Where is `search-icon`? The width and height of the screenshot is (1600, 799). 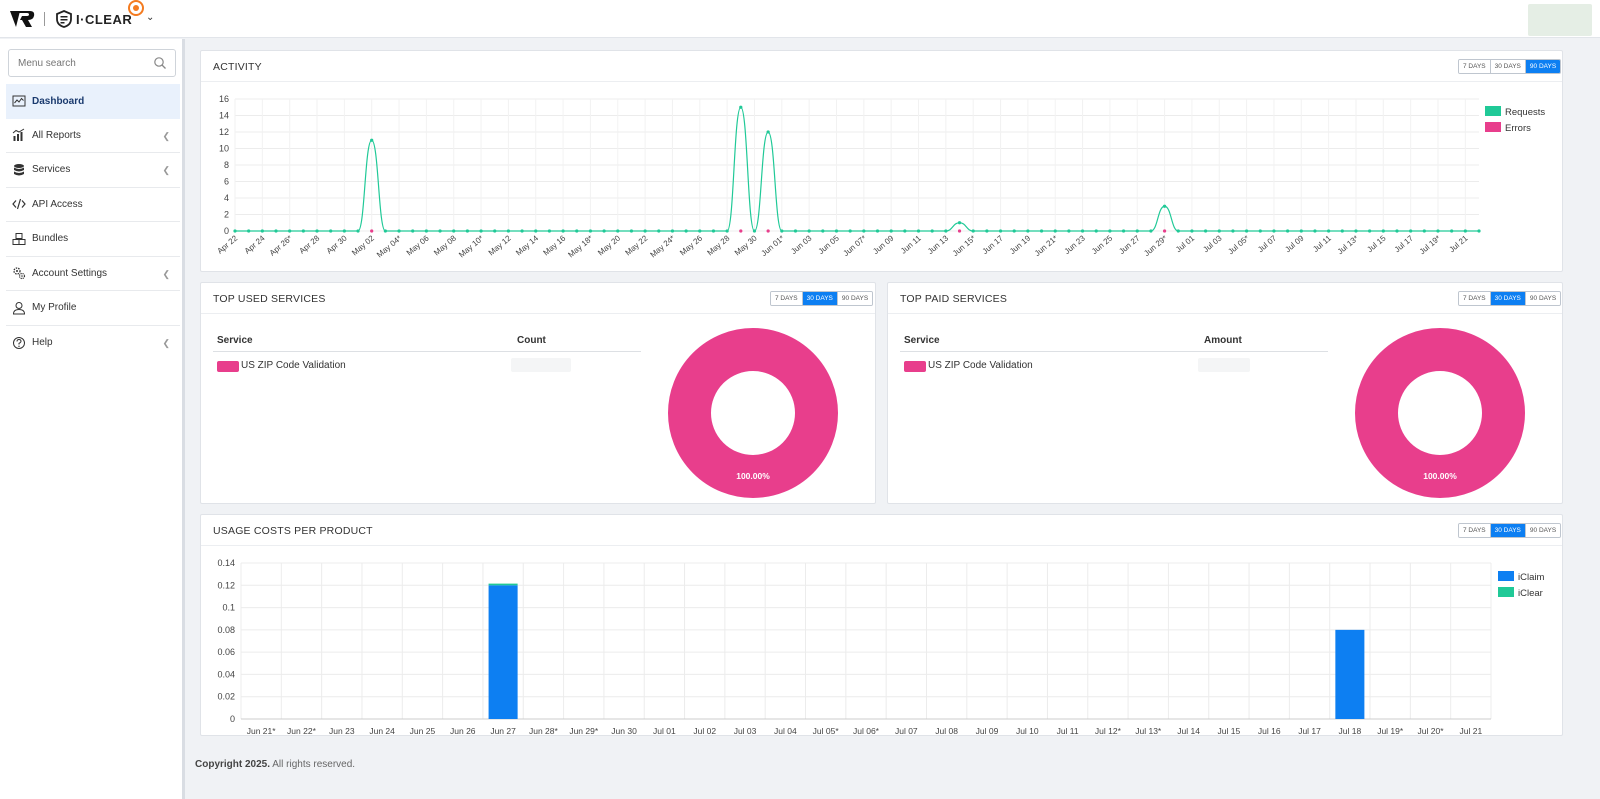
search-icon is located at coordinates (160, 63).